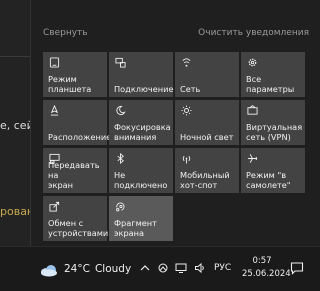 The image size is (320, 291). Describe the element at coordinates (186, 110) in the screenshot. I see `brightness-icon` at that location.